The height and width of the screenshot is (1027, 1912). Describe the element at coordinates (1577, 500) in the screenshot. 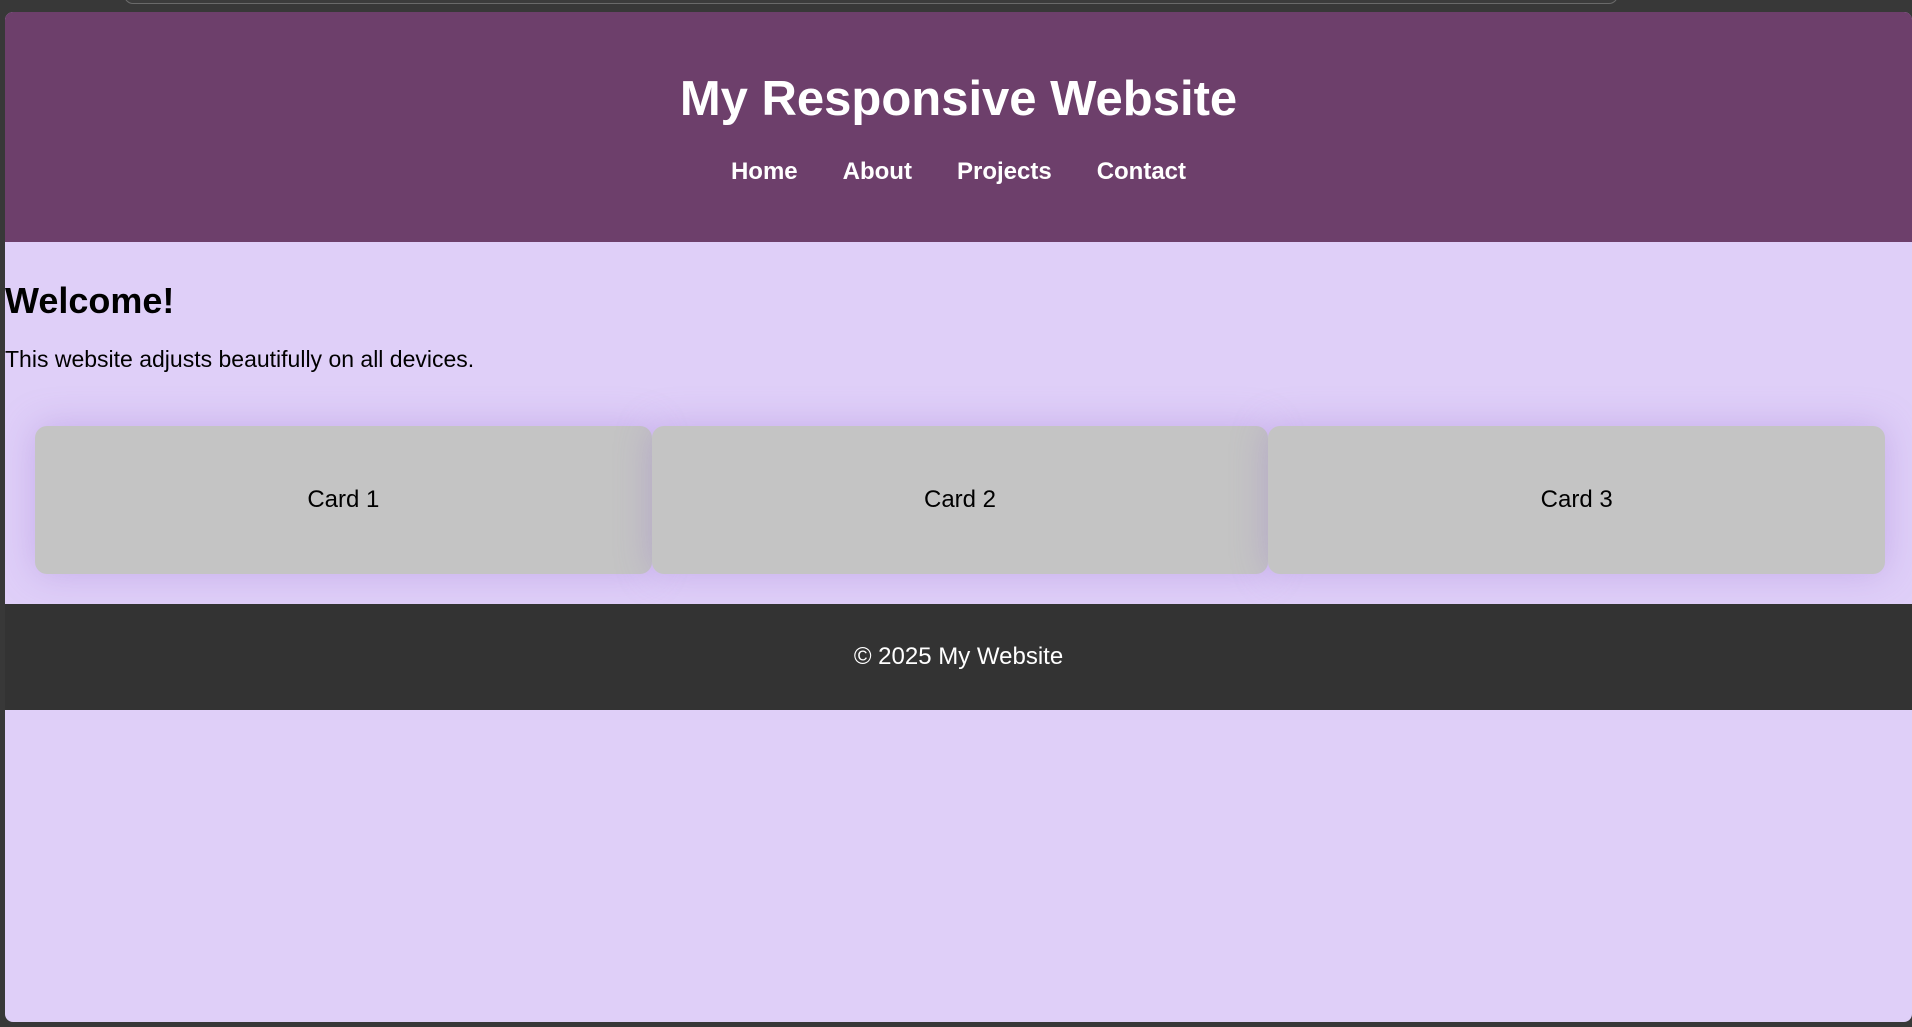

I see `card-3: Card 3` at that location.